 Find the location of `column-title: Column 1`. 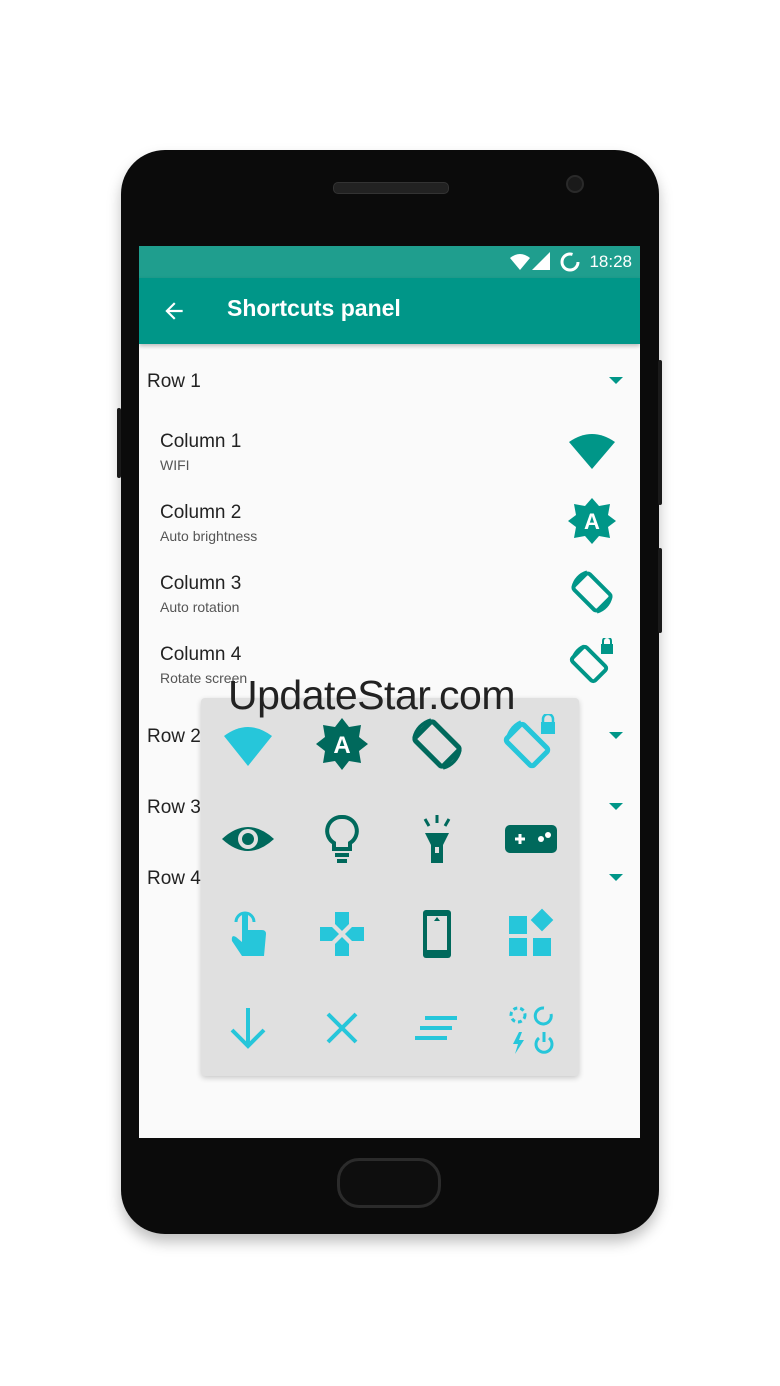

column-title: Column 1 is located at coordinates (201, 441).